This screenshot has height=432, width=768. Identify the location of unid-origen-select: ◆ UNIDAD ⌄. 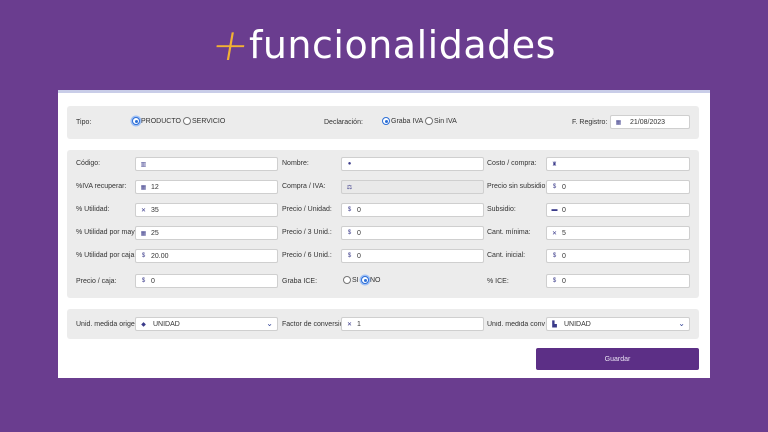
(206, 324).